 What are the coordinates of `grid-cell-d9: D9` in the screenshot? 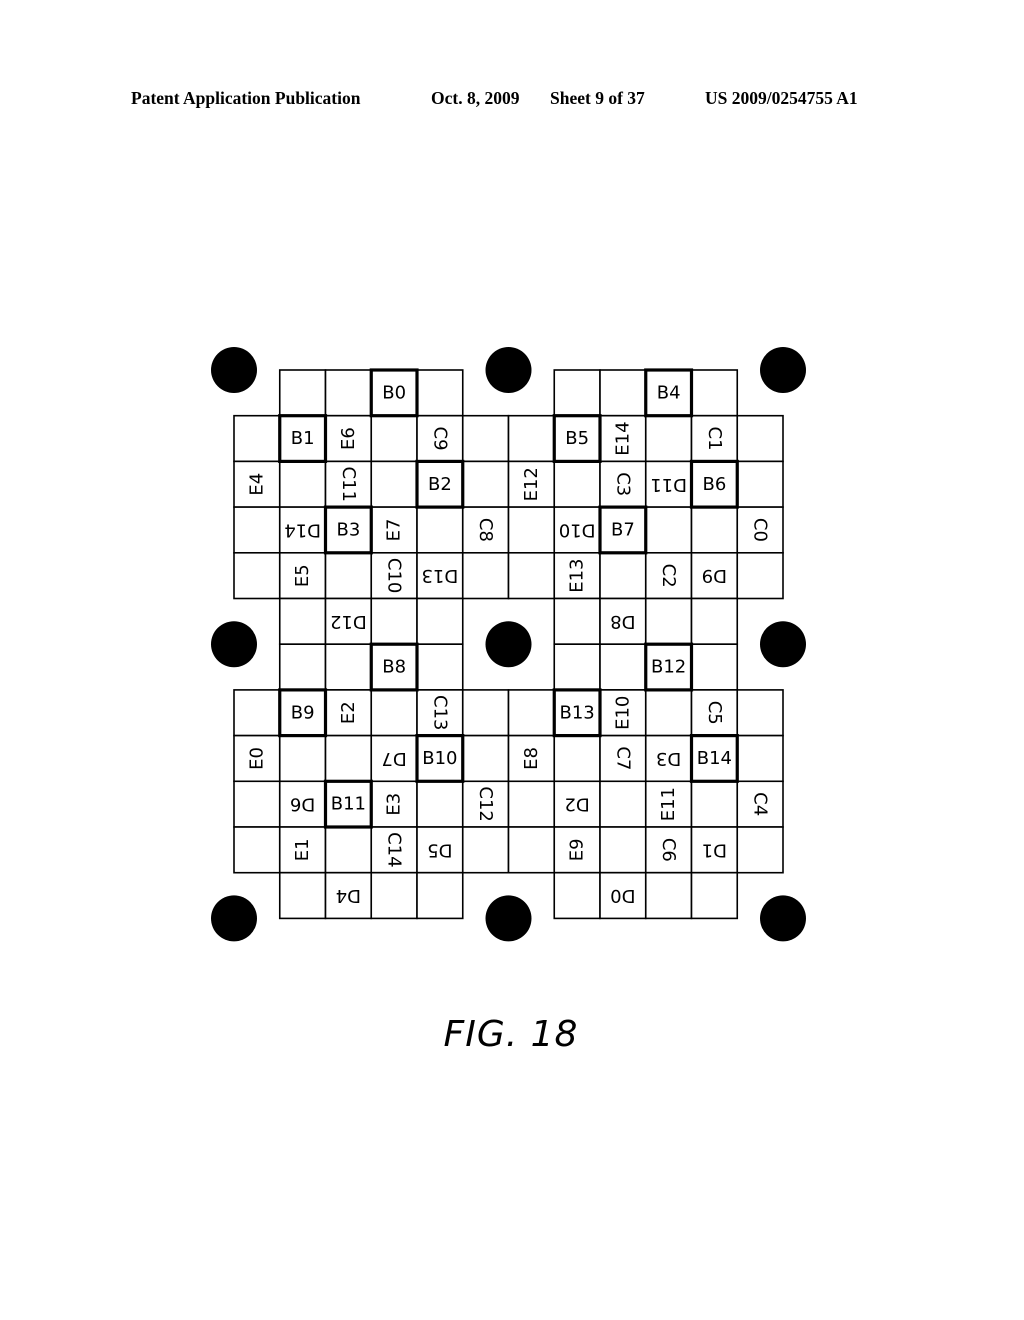 It's located at (714, 575).